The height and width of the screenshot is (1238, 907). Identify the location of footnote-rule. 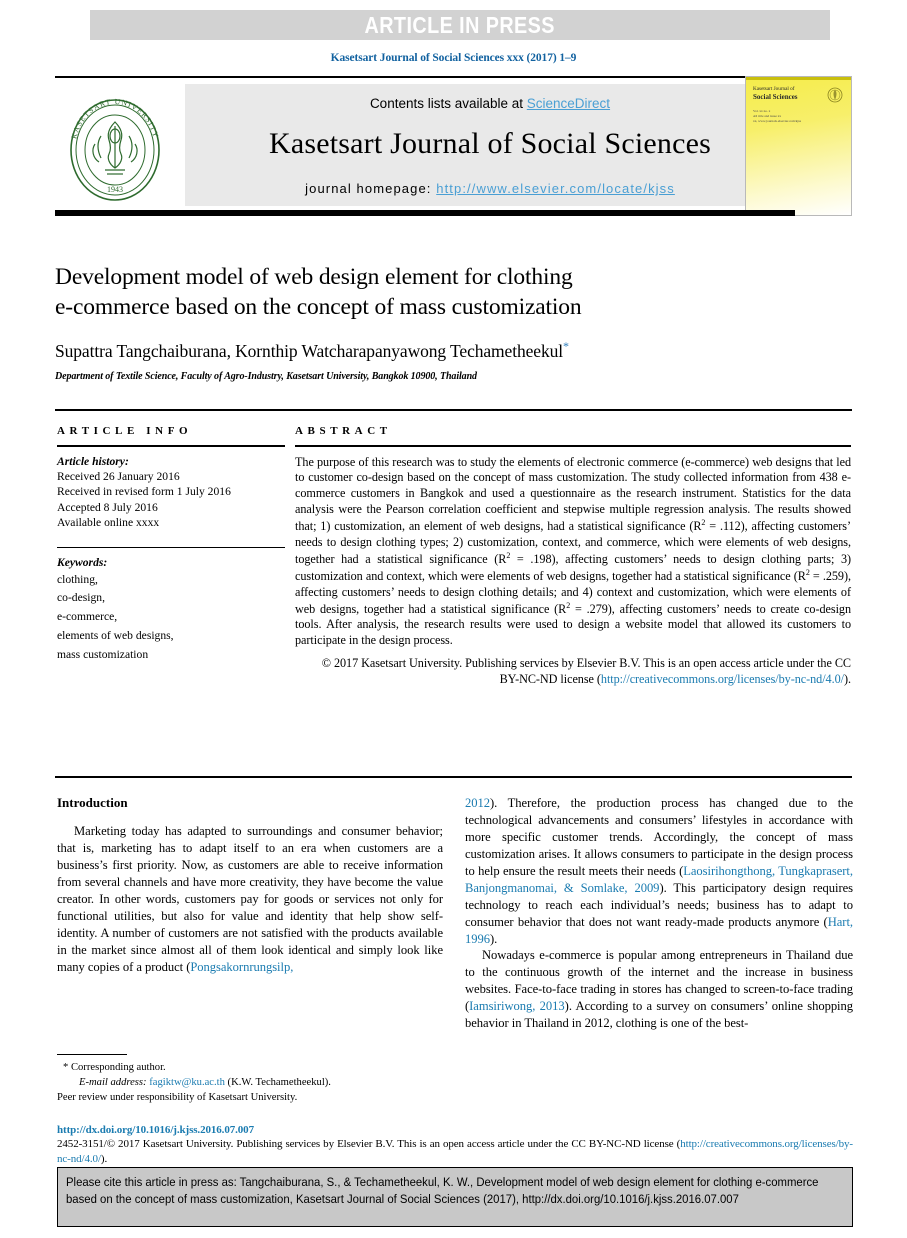
(92, 1054).